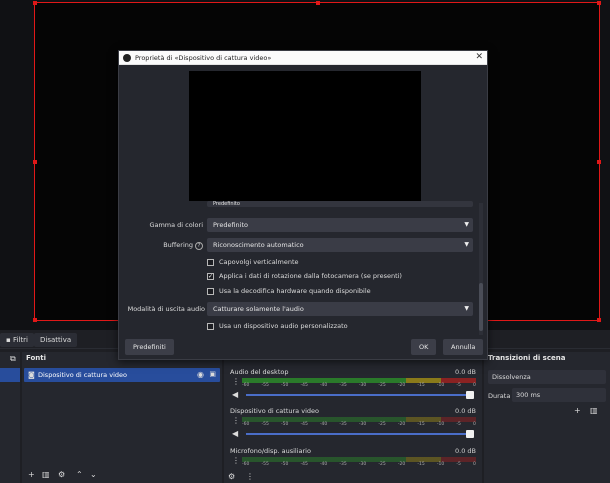  What do you see at coordinates (340, 225) in the screenshot?
I see `color-range-select: Predefinito ▼` at bounding box center [340, 225].